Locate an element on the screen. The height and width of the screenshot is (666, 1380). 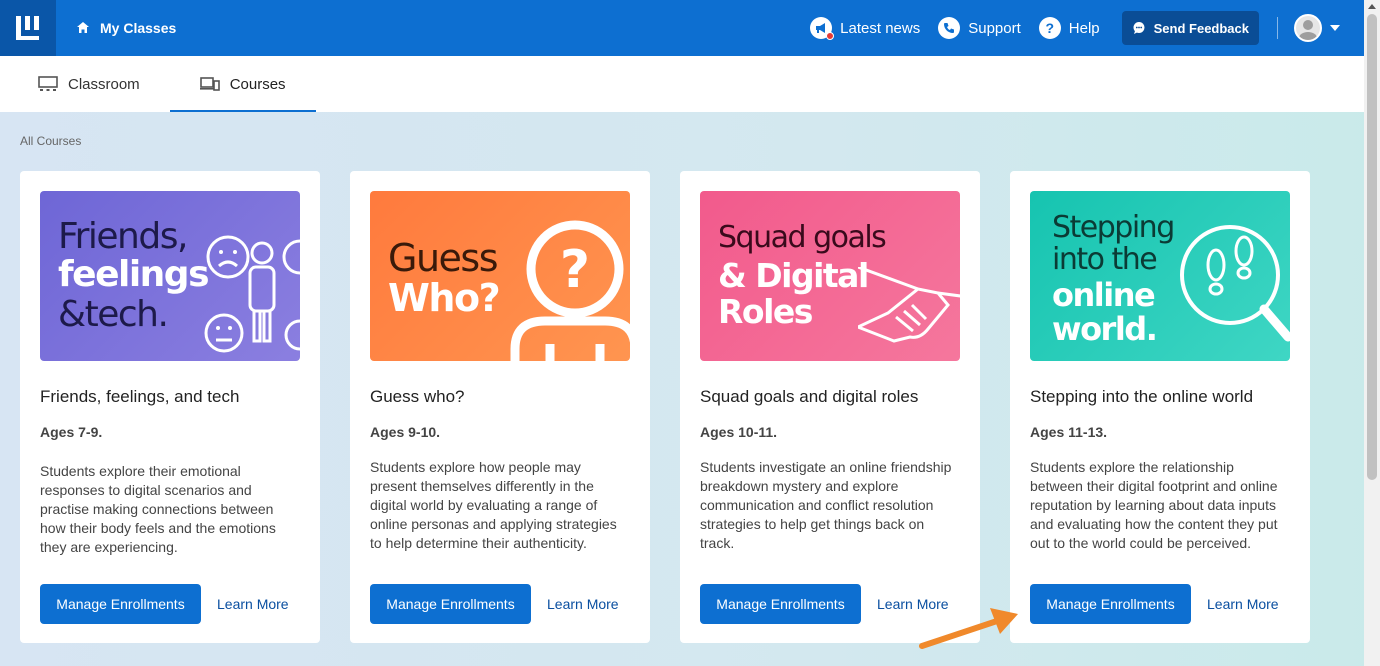
handshake-icon is located at coordinates (909, 305).